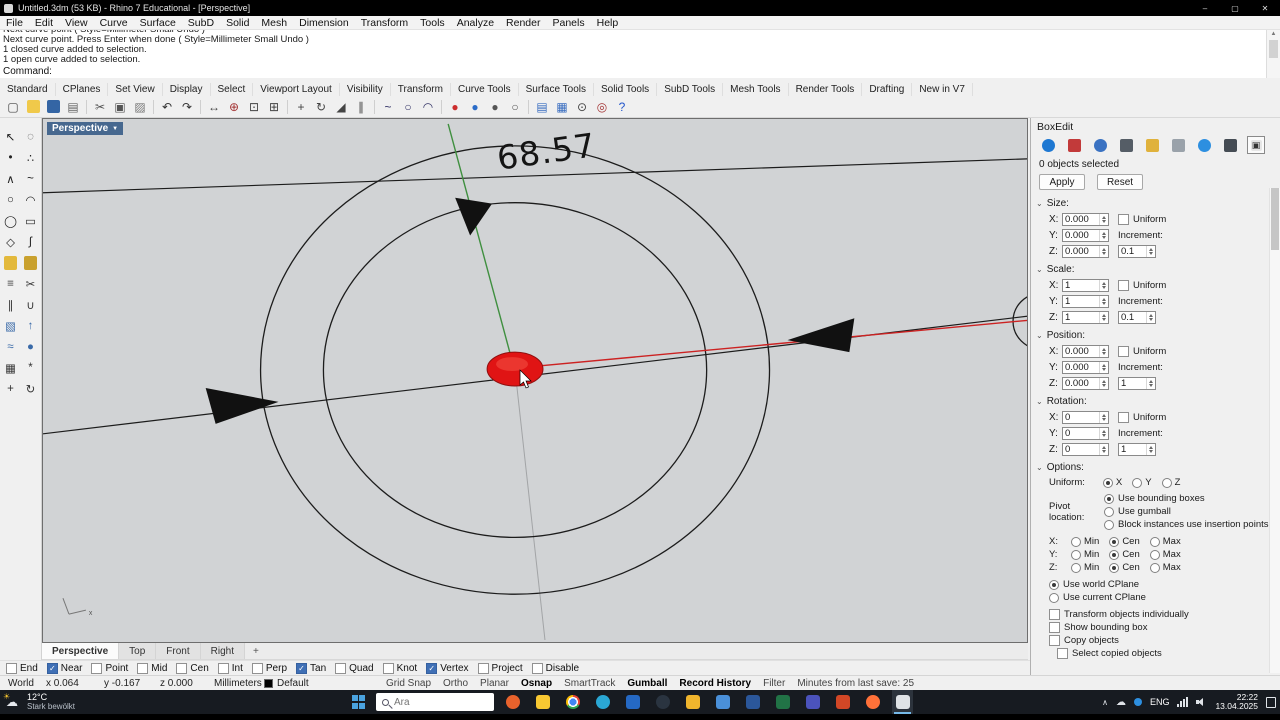  Describe the element at coordinates (140, 107) in the screenshot. I see `paste-icon: ▨` at that location.